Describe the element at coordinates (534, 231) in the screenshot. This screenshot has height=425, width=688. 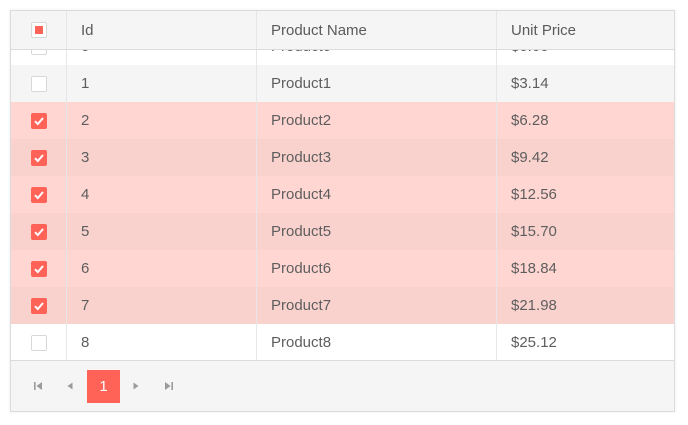
I see `cell-unit-price: $15.70` at that location.